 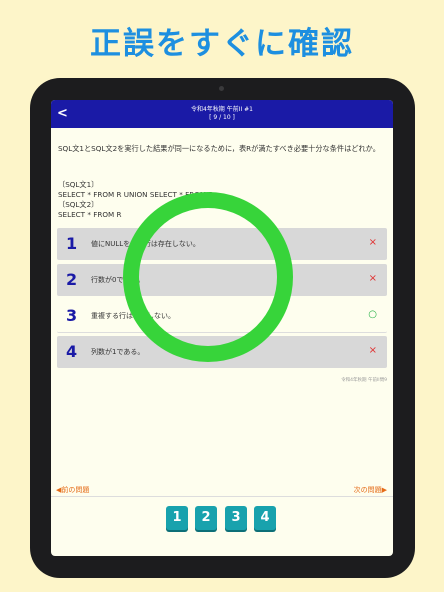 I want to click on correct-circle-overlay-icon, so click(x=208, y=277).